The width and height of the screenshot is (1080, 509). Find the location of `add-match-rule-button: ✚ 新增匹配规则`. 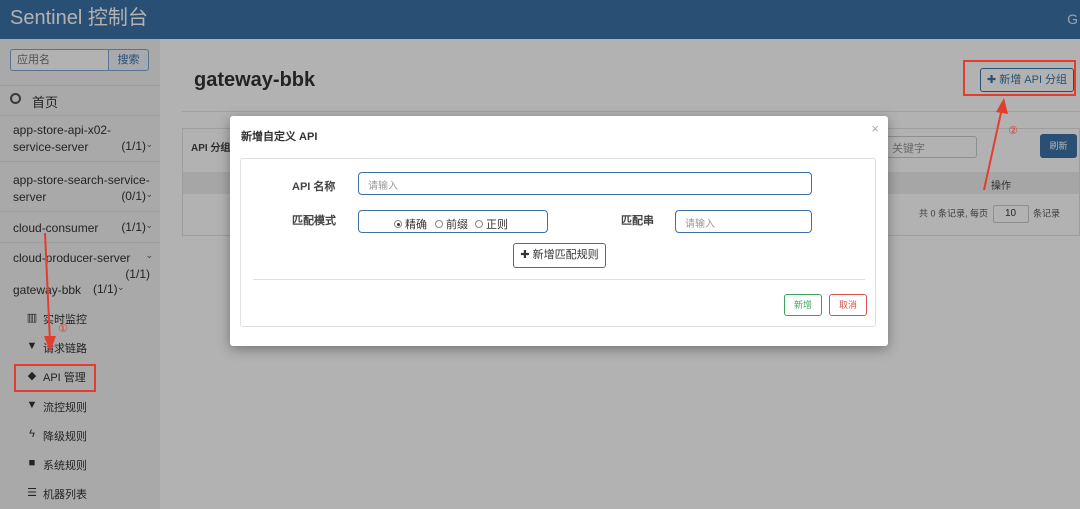

add-match-rule-button: ✚ 新增匹配规则 is located at coordinates (559, 255).